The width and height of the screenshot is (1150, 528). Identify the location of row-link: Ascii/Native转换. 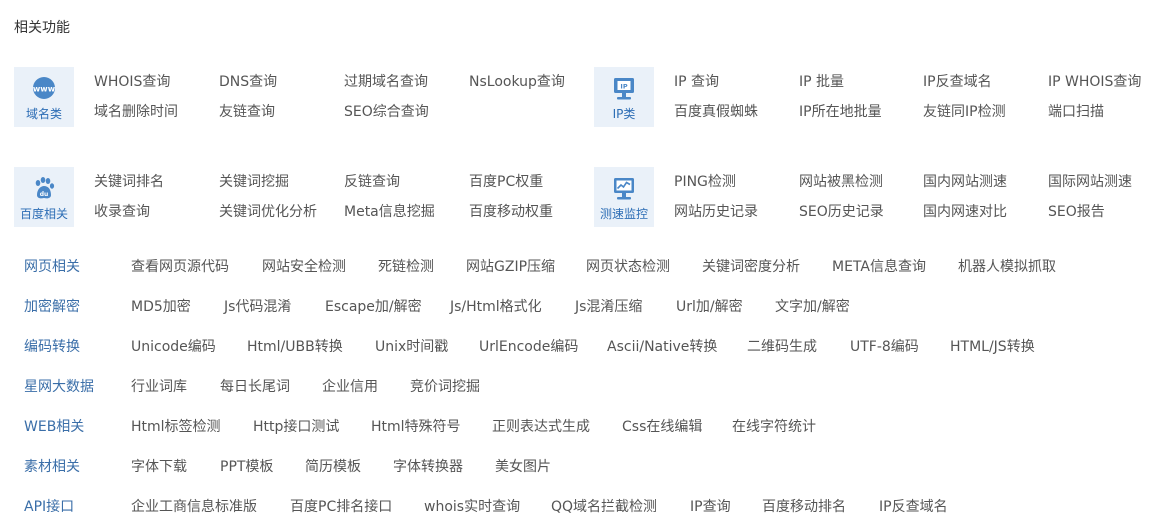
(662, 347).